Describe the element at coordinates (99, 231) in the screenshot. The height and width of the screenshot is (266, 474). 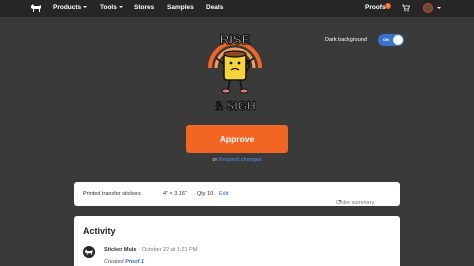
I see `activity-title: Activity` at that location.